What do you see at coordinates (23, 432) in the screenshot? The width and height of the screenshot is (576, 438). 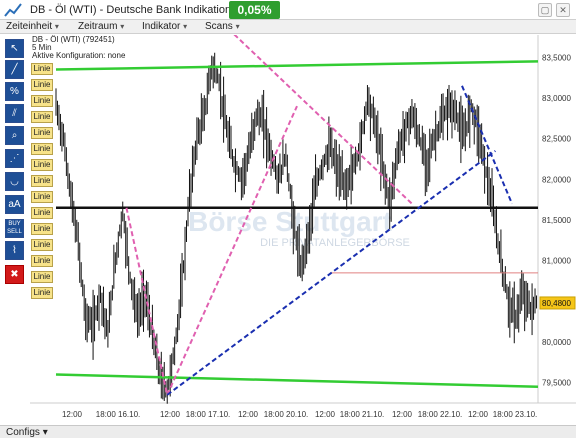 I see `configs-label: Configs` at bounding box center [23, 432].